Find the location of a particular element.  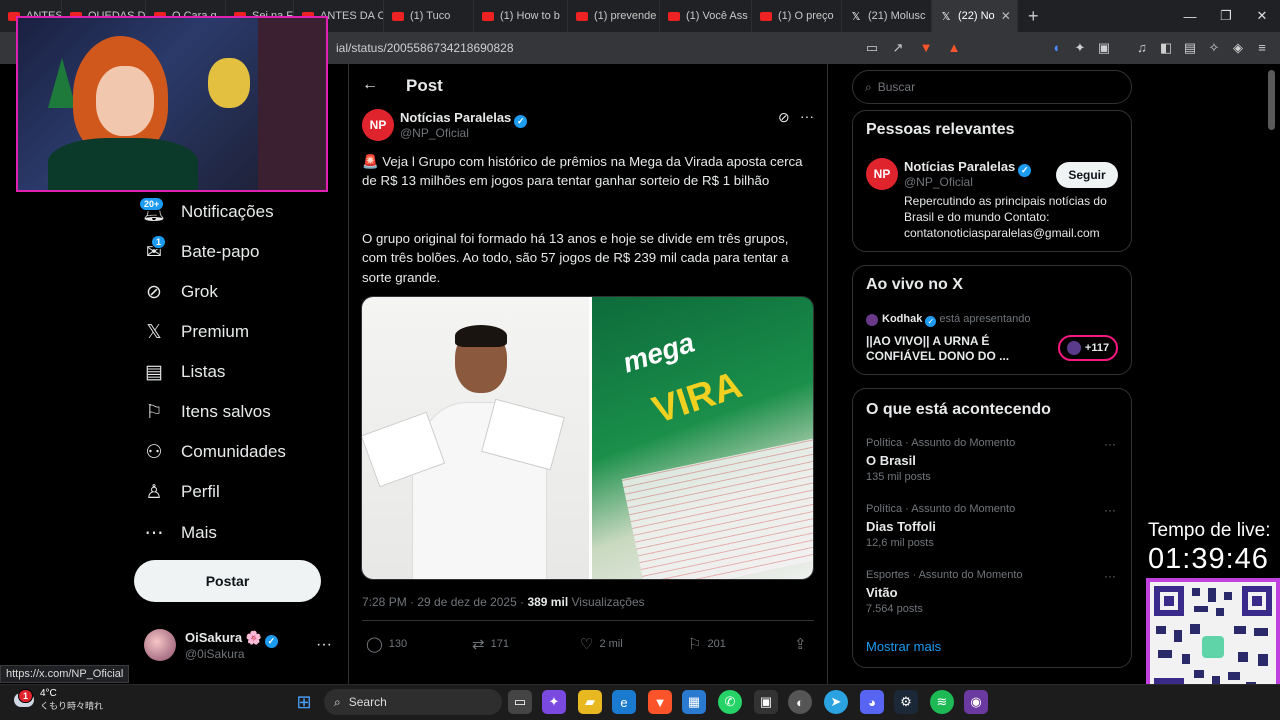

post-more-icon: ··· is located at coordinates (807, 116).